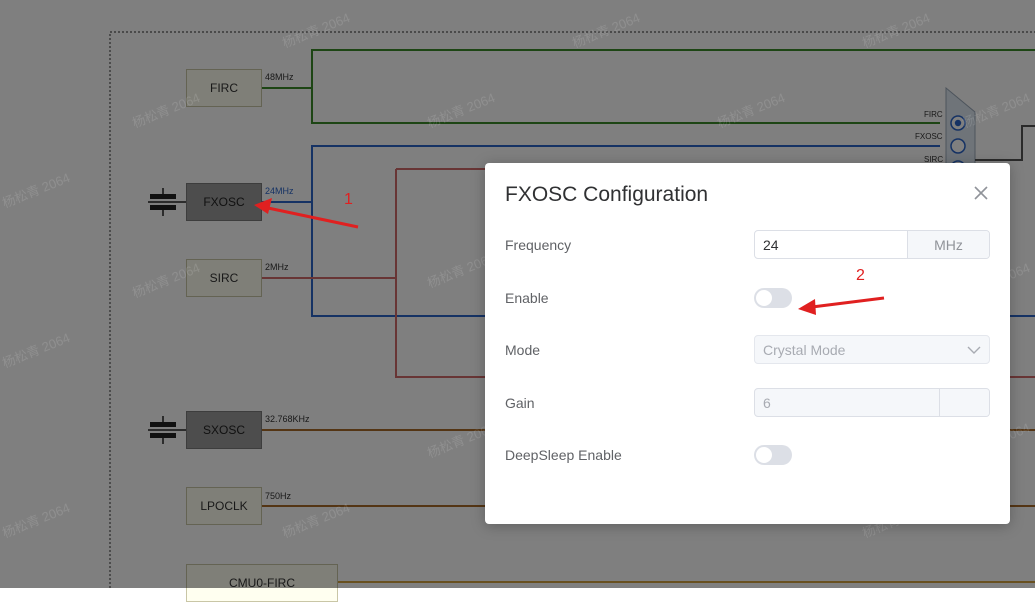 The height and width of the screenshot is (602, 1035). Describe the element at coordinates (948, 244) in the screenshot. I see `frequency-unit: MHz` at that location.